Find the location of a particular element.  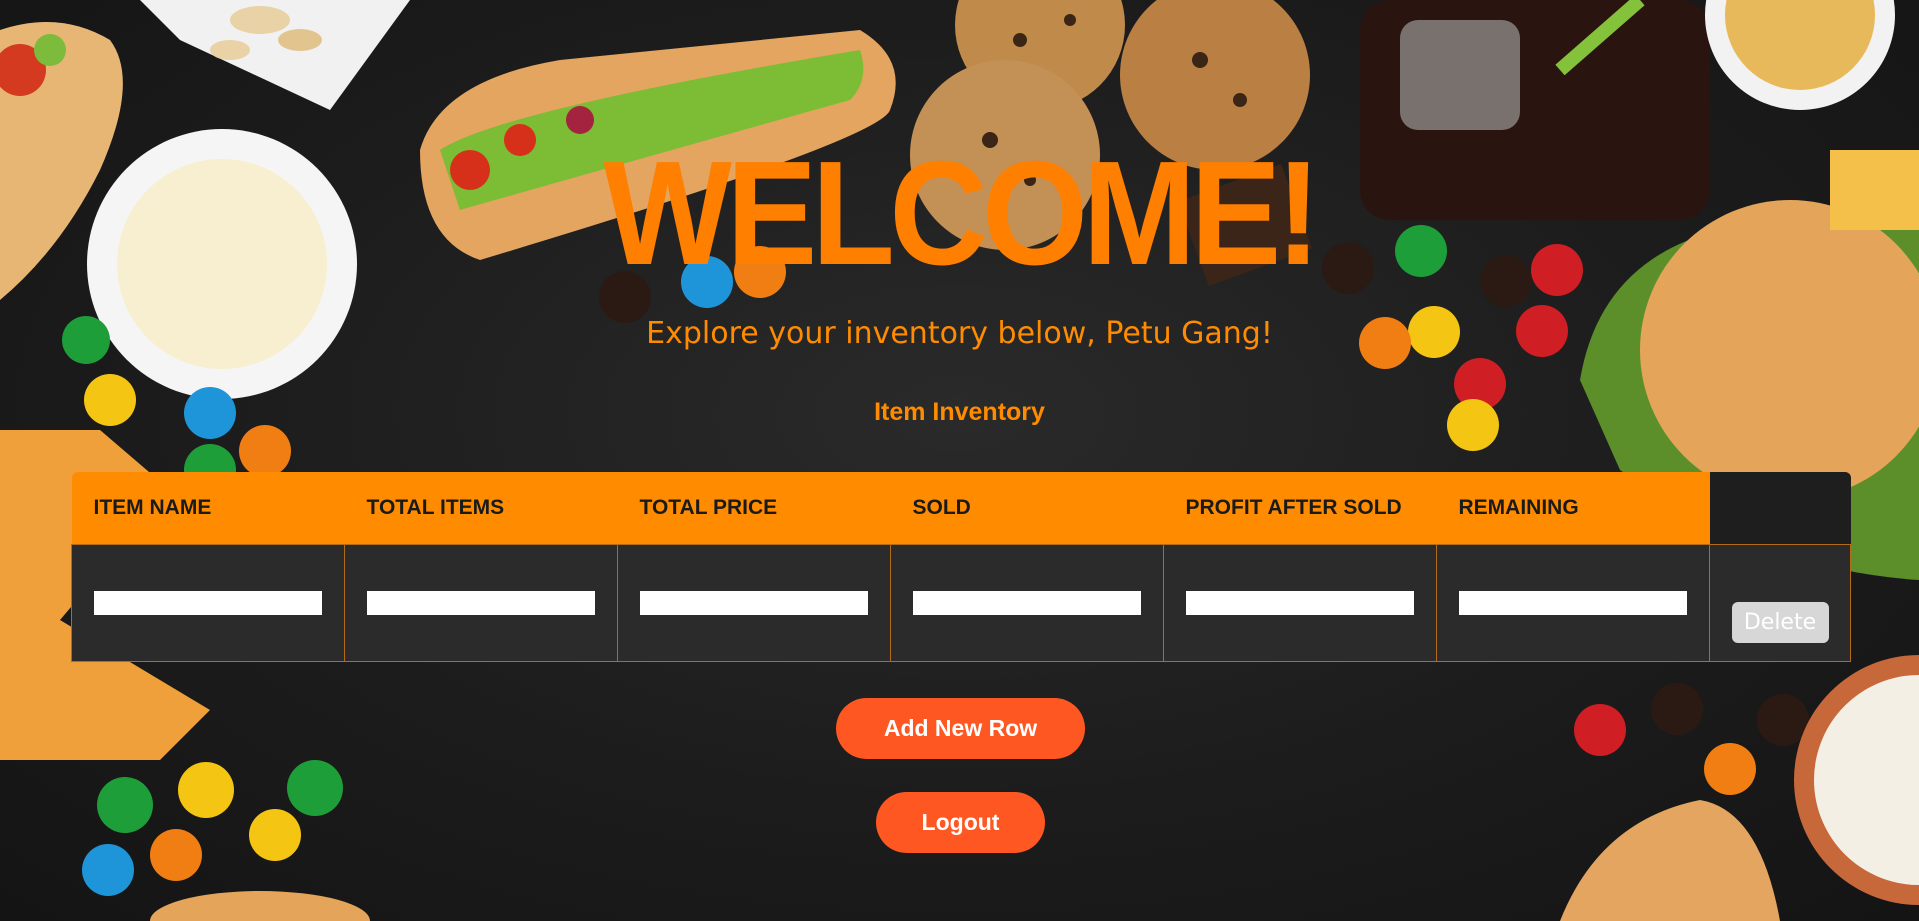

cell-total-price is located at coordinates (754, 603).